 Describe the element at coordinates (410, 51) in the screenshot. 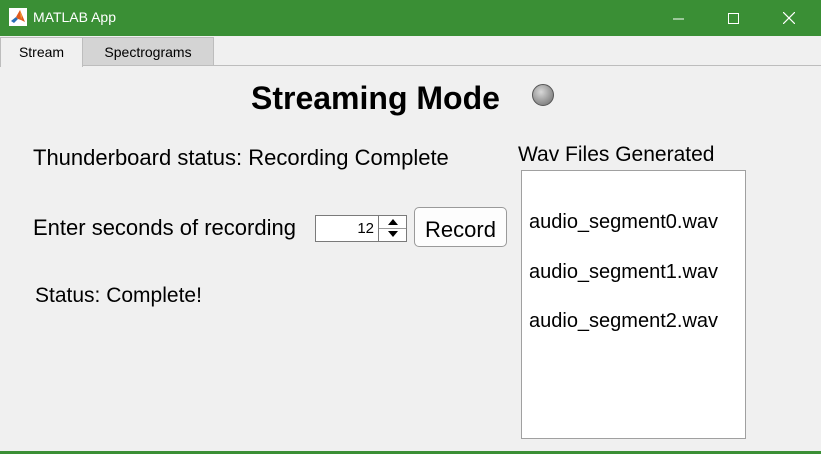

I see `tab-bar: Stream Spectrograms` at that location.